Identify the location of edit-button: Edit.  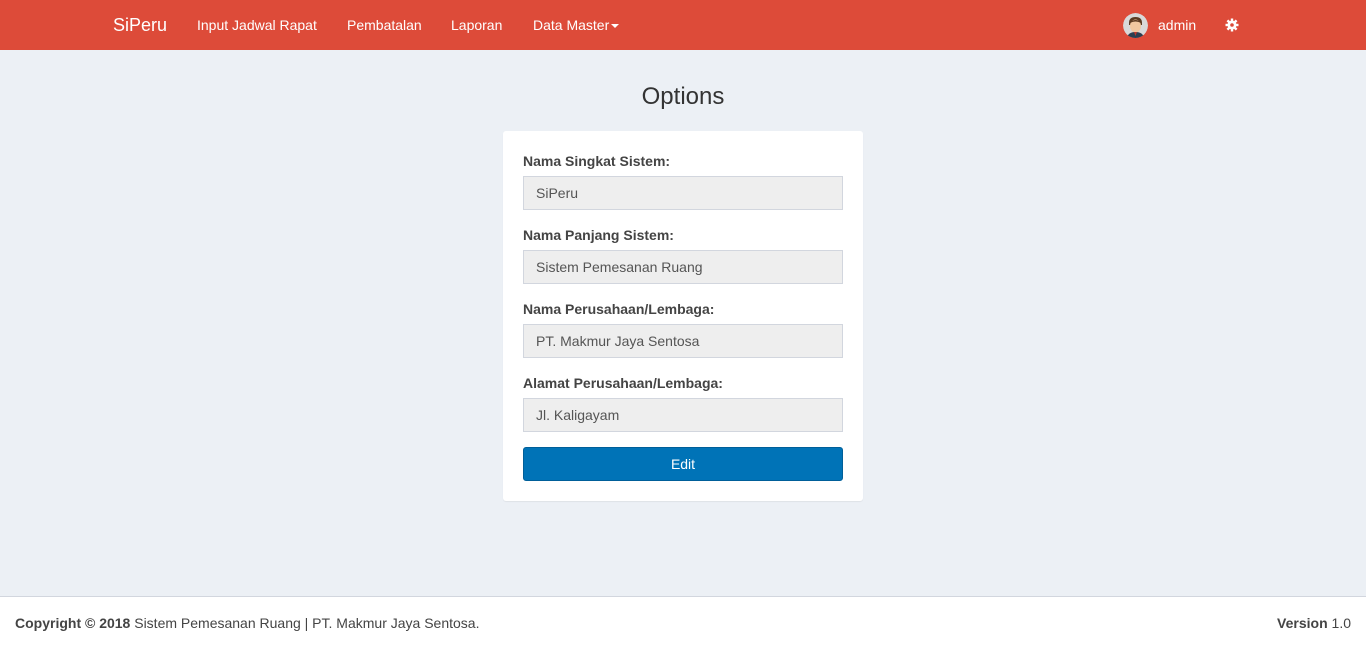
(683, 464).